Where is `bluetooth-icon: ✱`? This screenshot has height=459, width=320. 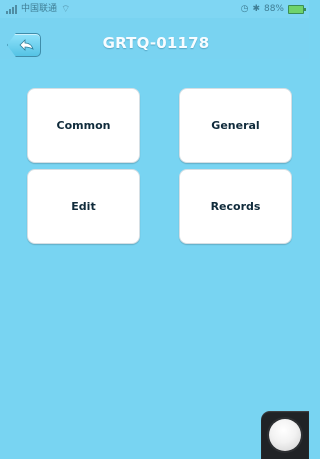
bluetooth-icon: ✱ is located at coordinates (256, 9).